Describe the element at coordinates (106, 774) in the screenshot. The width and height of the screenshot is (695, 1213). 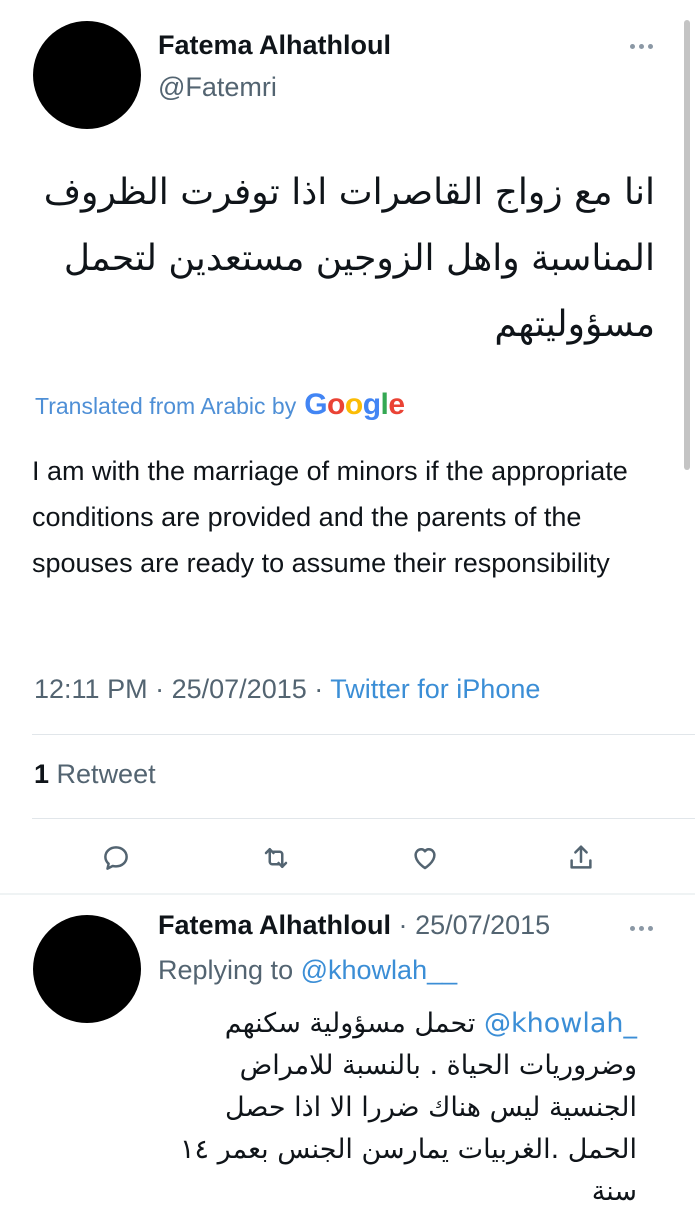
I see `retweet-label: Retweet` at that location.